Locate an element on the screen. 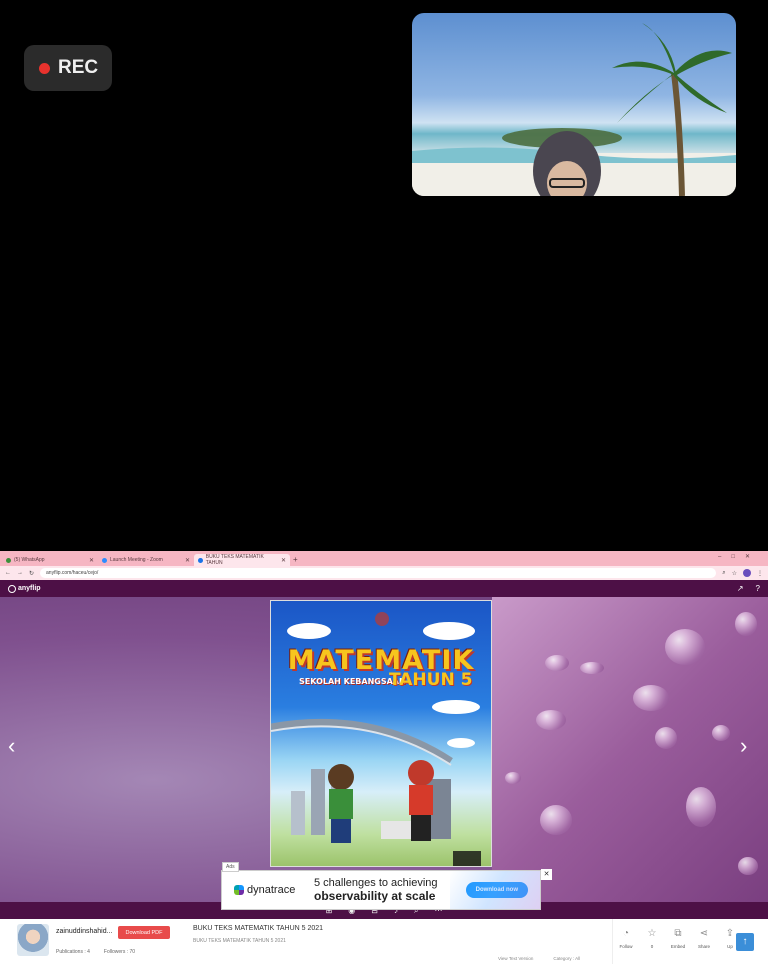  publications-count: Publications : 4 is located at coordinates (73, 952).